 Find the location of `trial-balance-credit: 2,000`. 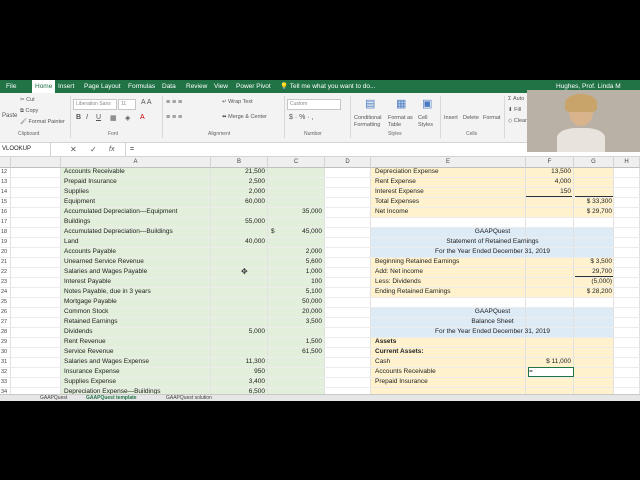

trial-balance-credit: 2,000 is located at coordinates (295, 252).